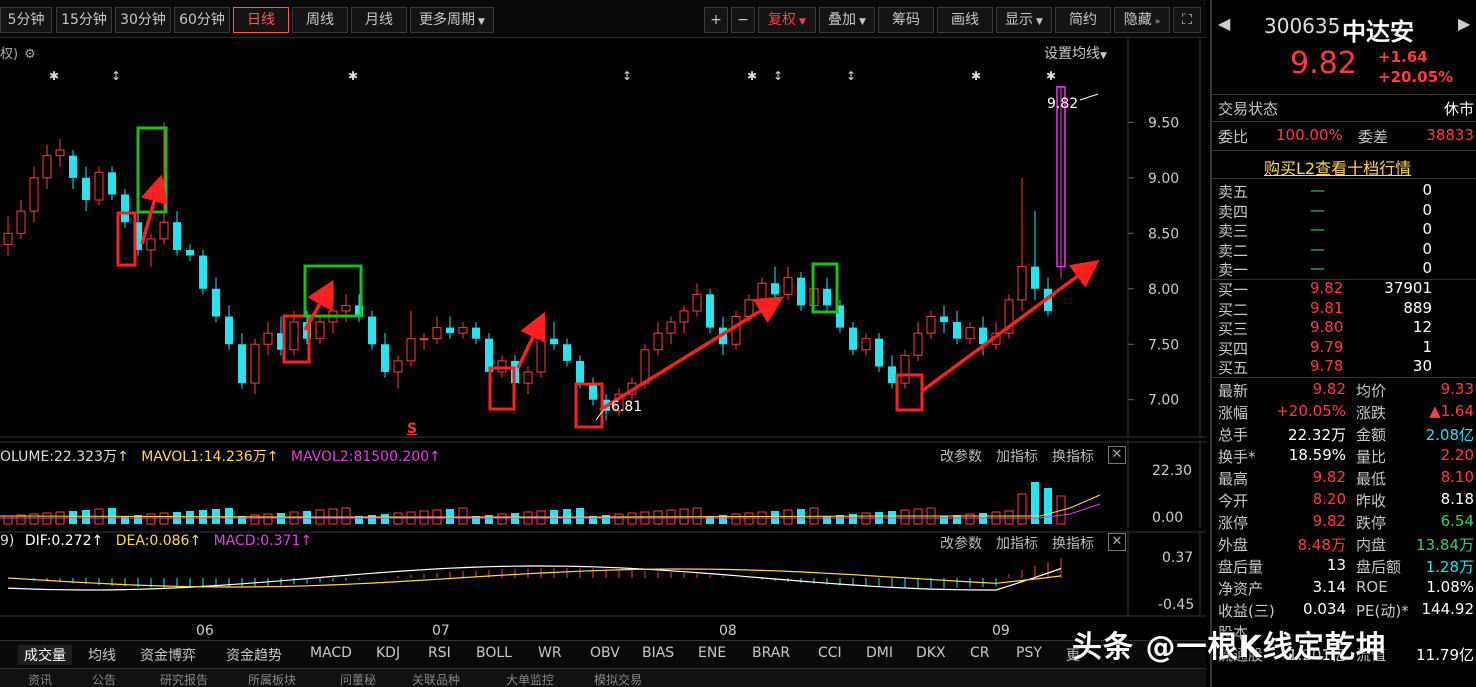 This screenshot has width=1476, height=687. Describe the element at coordinates (1329, 477) in the screenshot. I see `stat-cell: 9.82` at that location.